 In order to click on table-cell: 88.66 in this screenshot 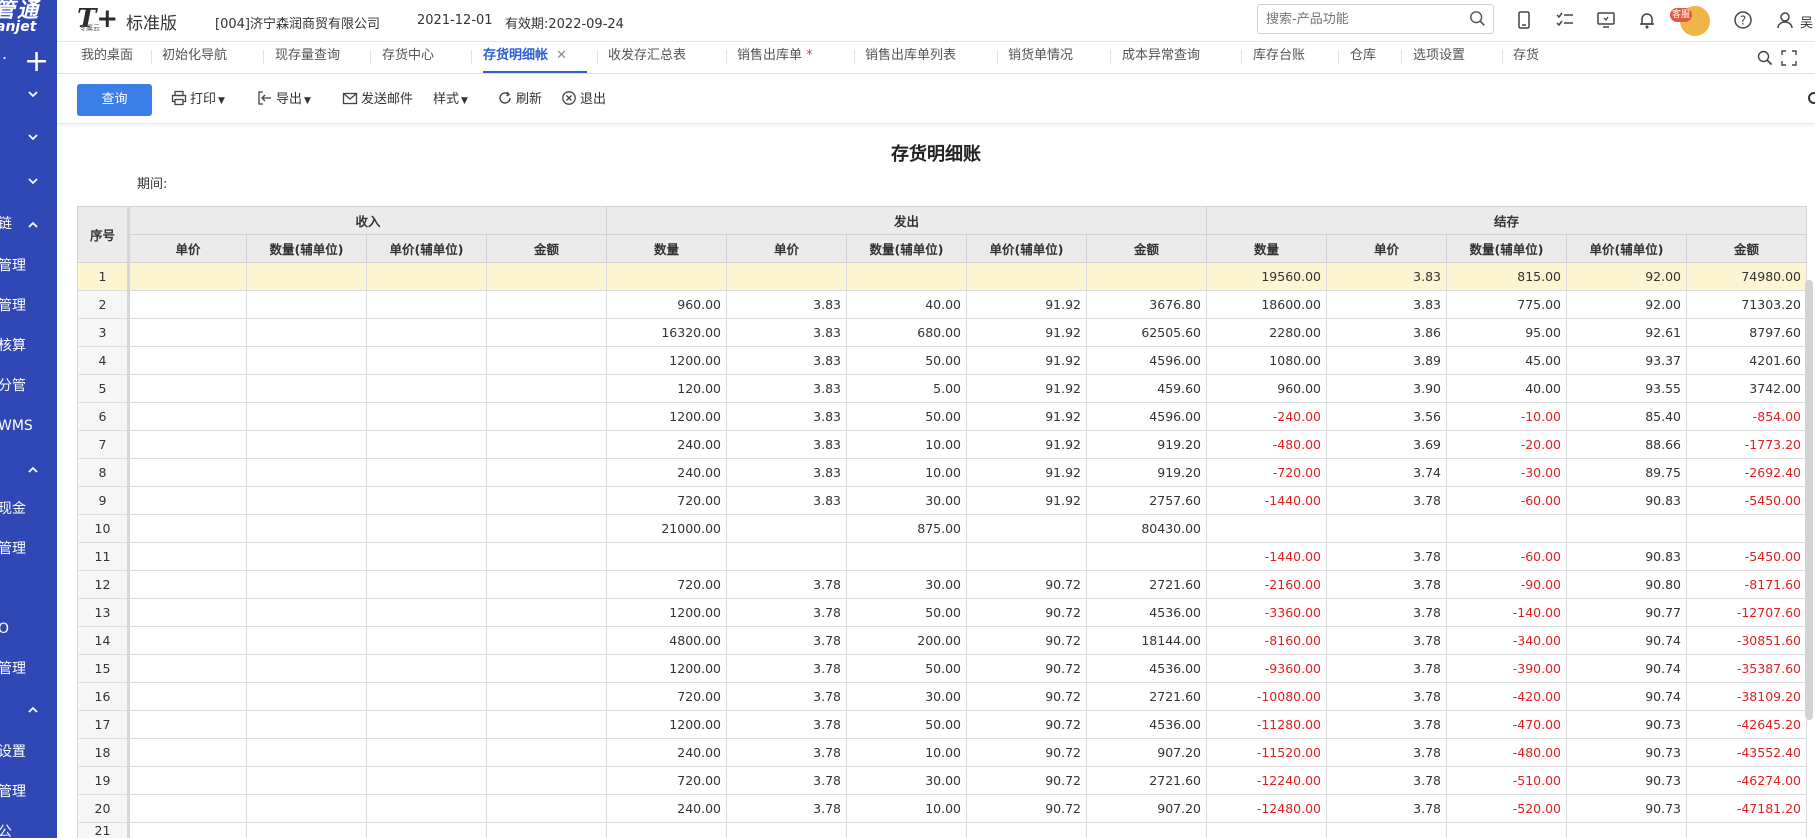, I will do `click(1626, 444)`.